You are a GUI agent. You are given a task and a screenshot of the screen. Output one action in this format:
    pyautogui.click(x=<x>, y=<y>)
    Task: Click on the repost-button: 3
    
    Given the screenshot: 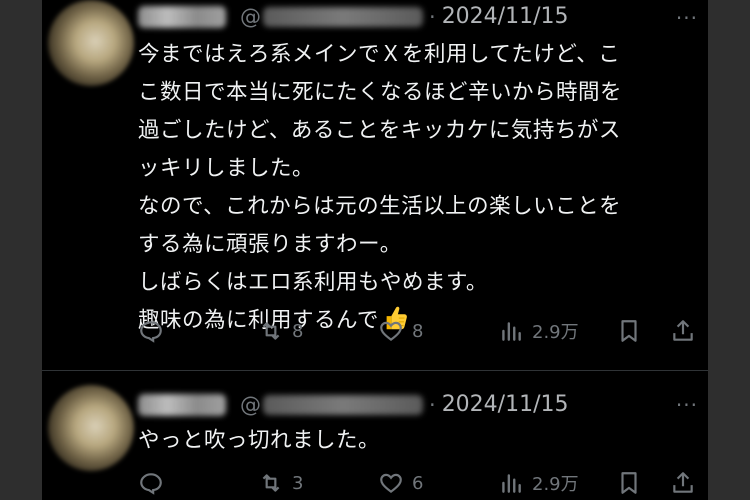 What is the action you would take?
    pyautogui.click(x=280, y=483)
    